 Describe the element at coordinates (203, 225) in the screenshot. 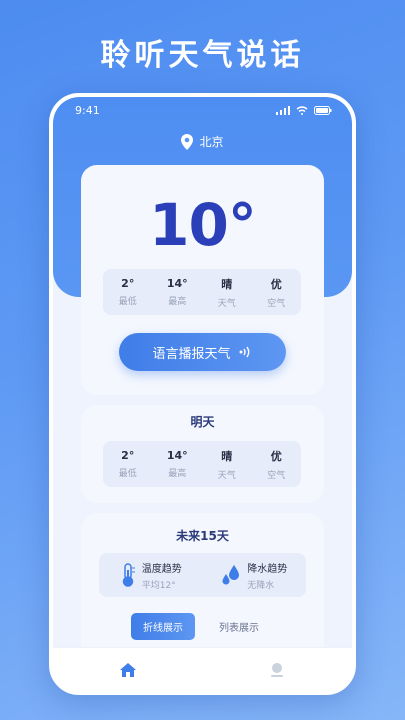

I see `current-temperature: 10°` at that location.